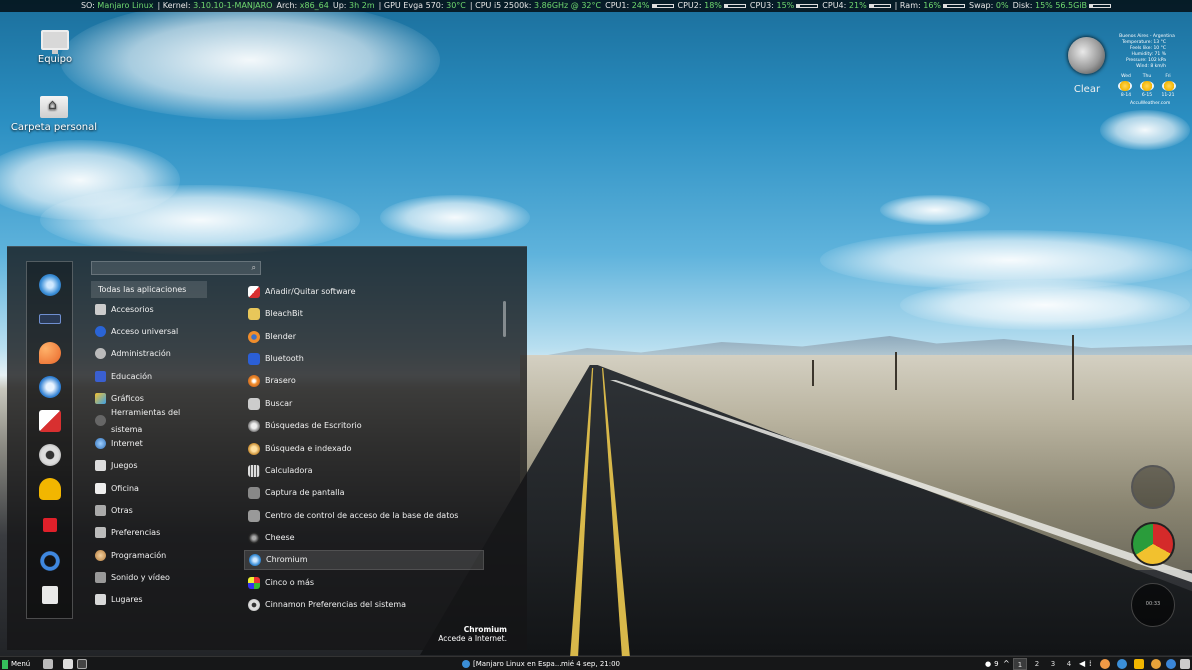 The image size is (1192, 670). Describe the element at coordinates (364, 583) in the screenshot. I see `app-item: Cinco o más` at that location.